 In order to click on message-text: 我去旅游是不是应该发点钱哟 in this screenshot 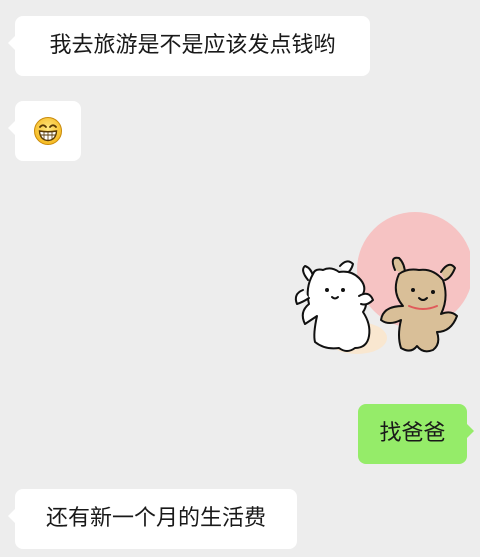, I will do `click(192, 45)`.